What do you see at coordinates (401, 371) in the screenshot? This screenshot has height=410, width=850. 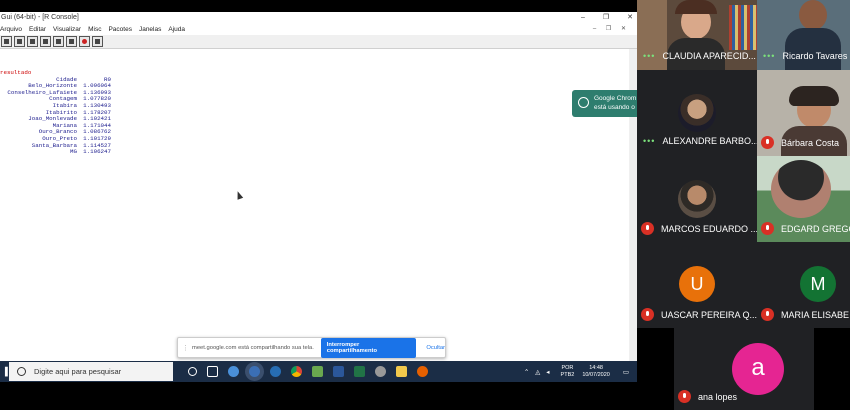 I see `file-explorer-icon` at bounding box center [401, 371].